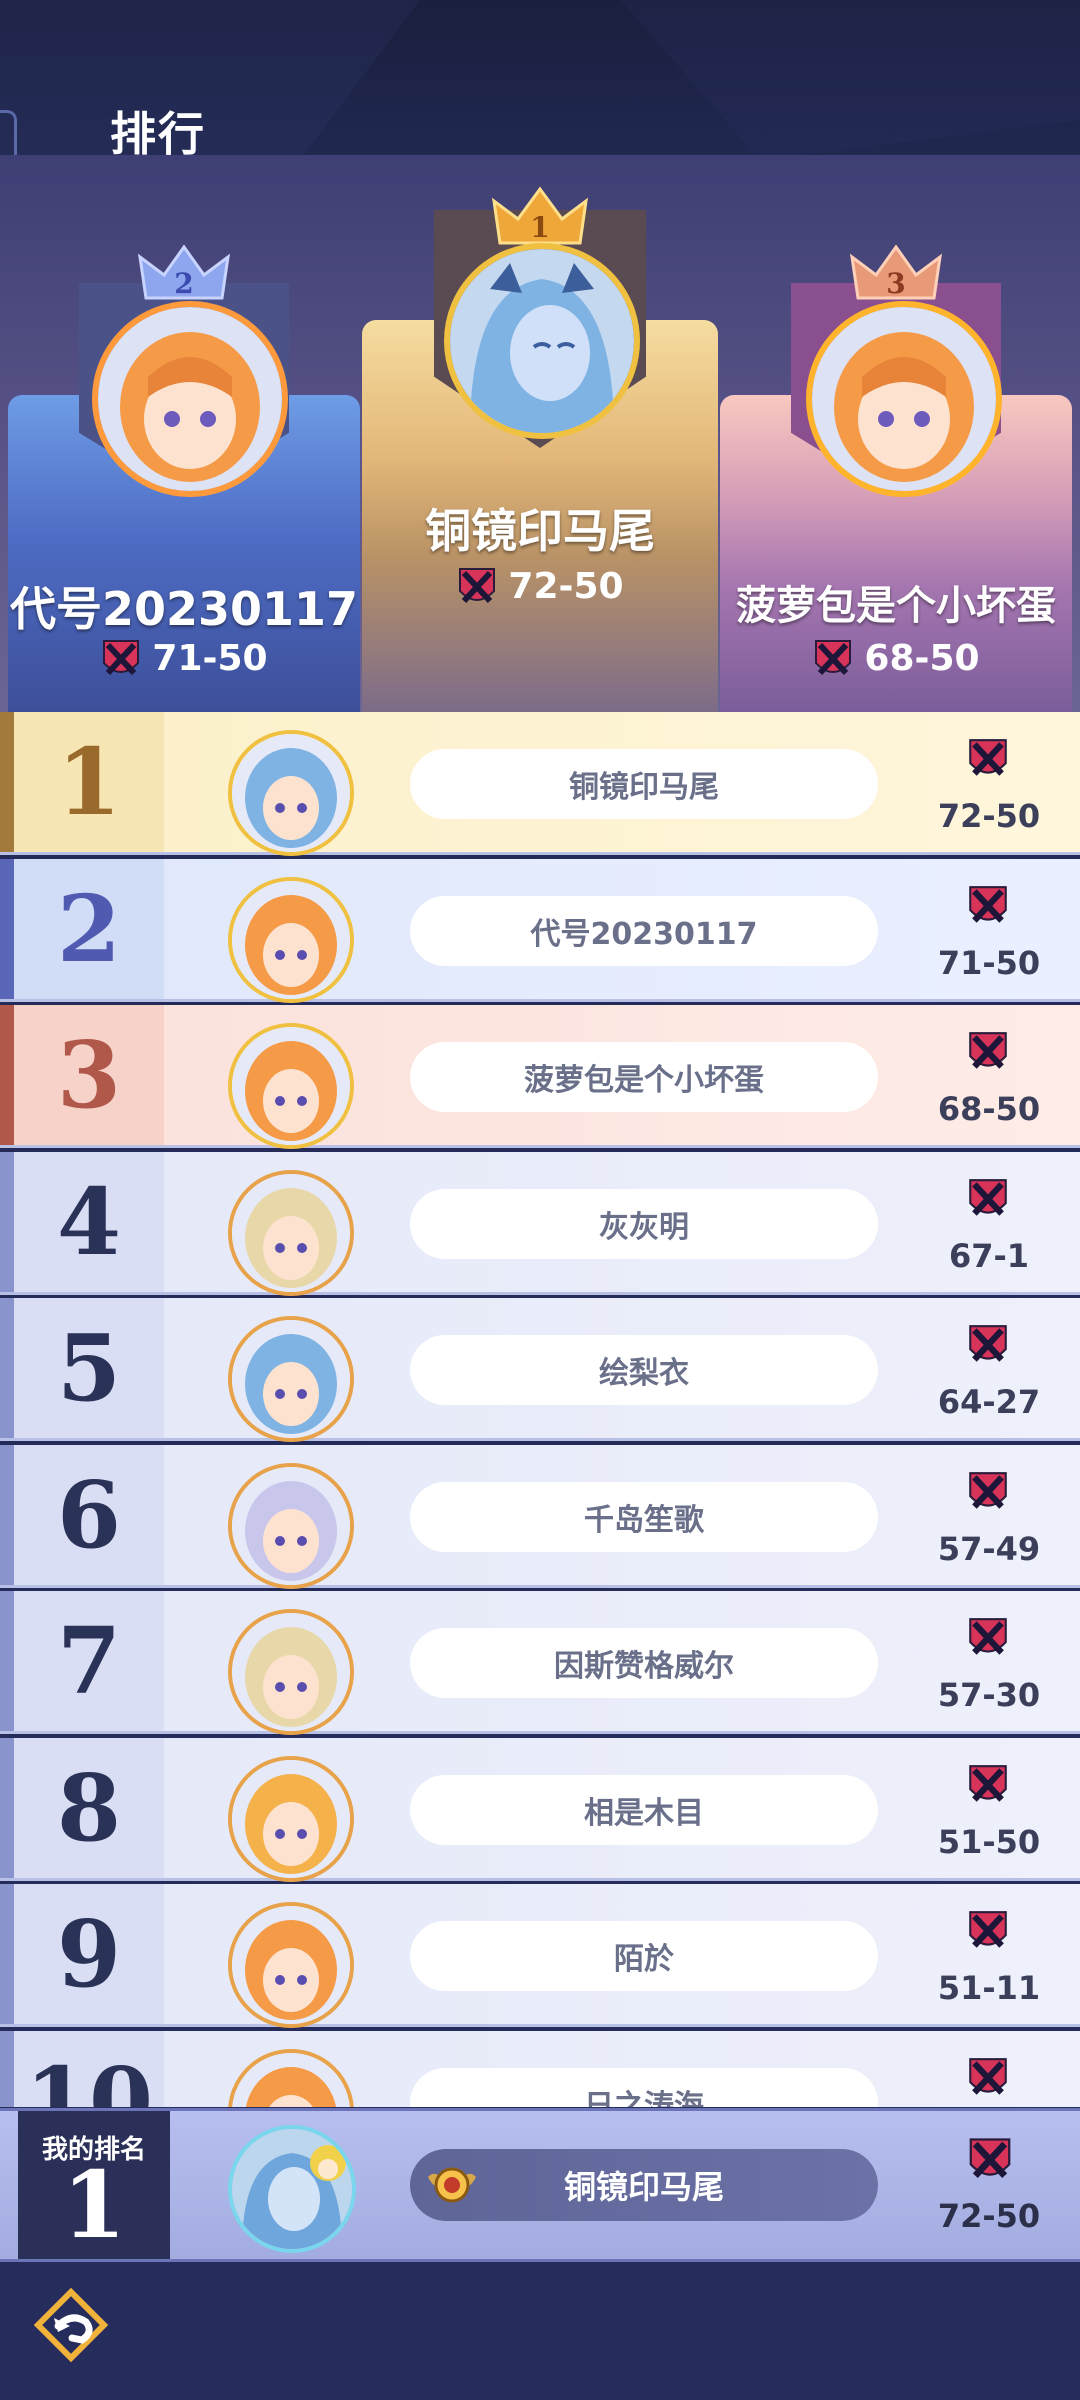 The width and height of the screenshot is (1080, 2400). Describe the element at coordinates (989, 1695) in the screenshot. I see `player-score: 57-30` at that location.